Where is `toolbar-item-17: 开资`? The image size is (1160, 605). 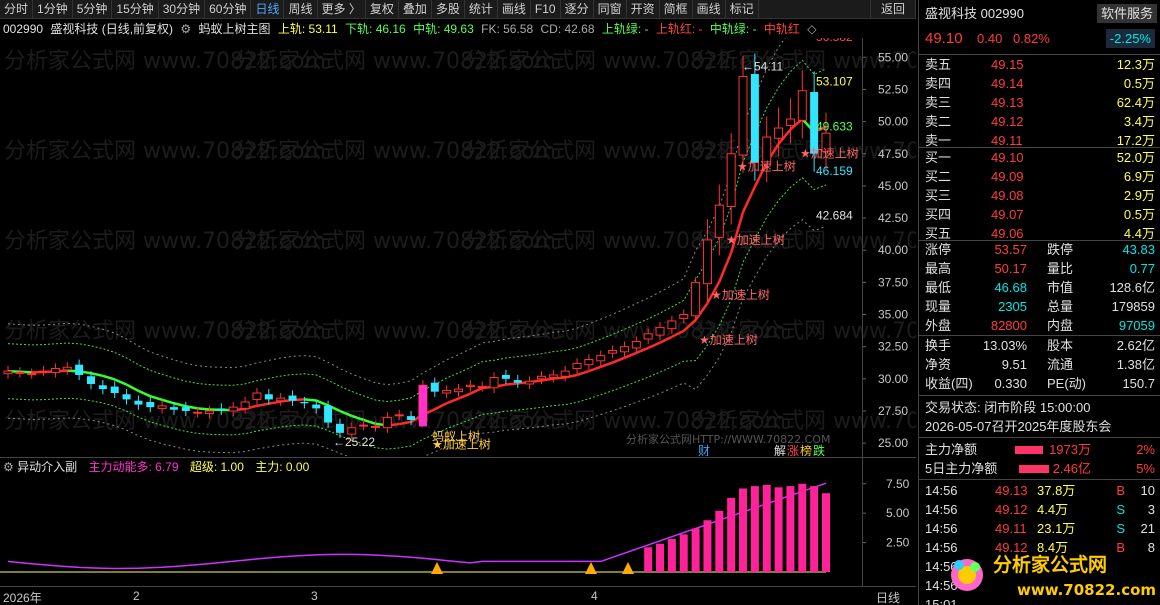 toolbar-item-17: 开资 is located at coordinates (643, 9).